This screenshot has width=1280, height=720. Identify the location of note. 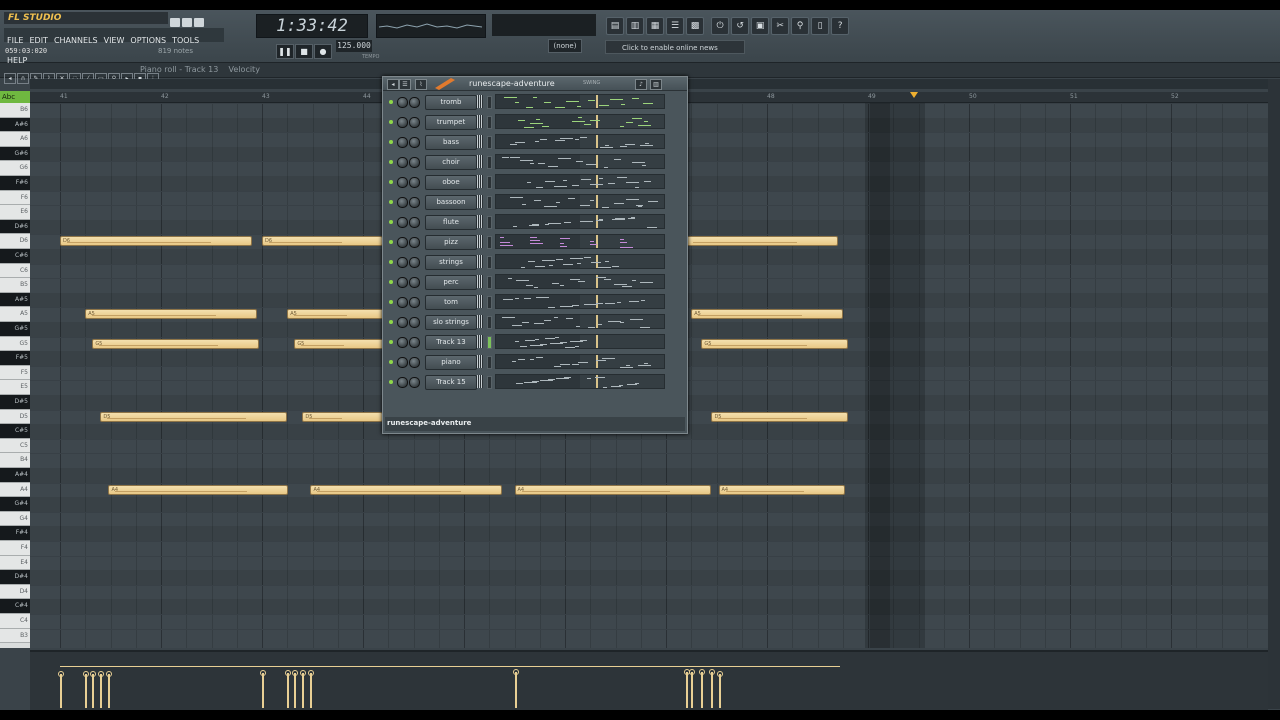
(762, 241).